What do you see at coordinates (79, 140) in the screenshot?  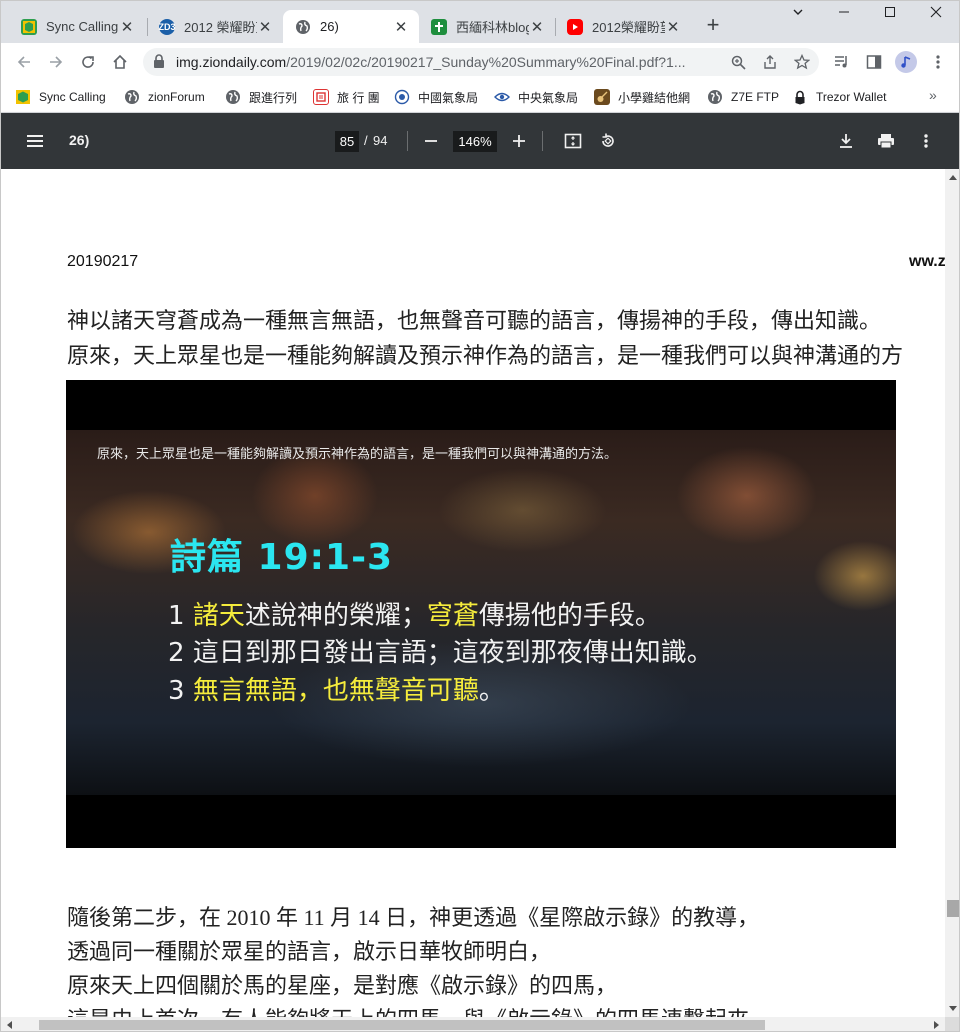 I see `pdf-title: 26)` at bounding box center [79, 140].